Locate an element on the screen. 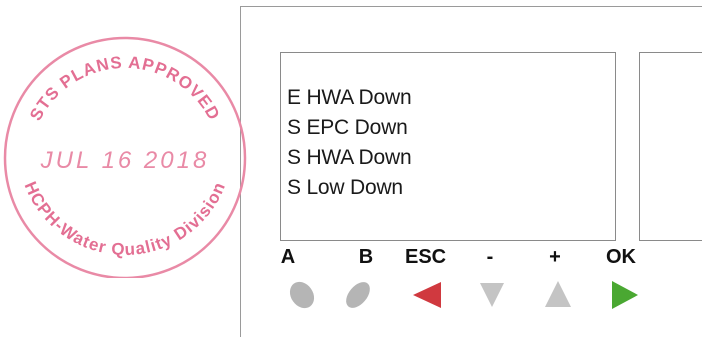  button-b-label: B is located at coordinates (366, 257).